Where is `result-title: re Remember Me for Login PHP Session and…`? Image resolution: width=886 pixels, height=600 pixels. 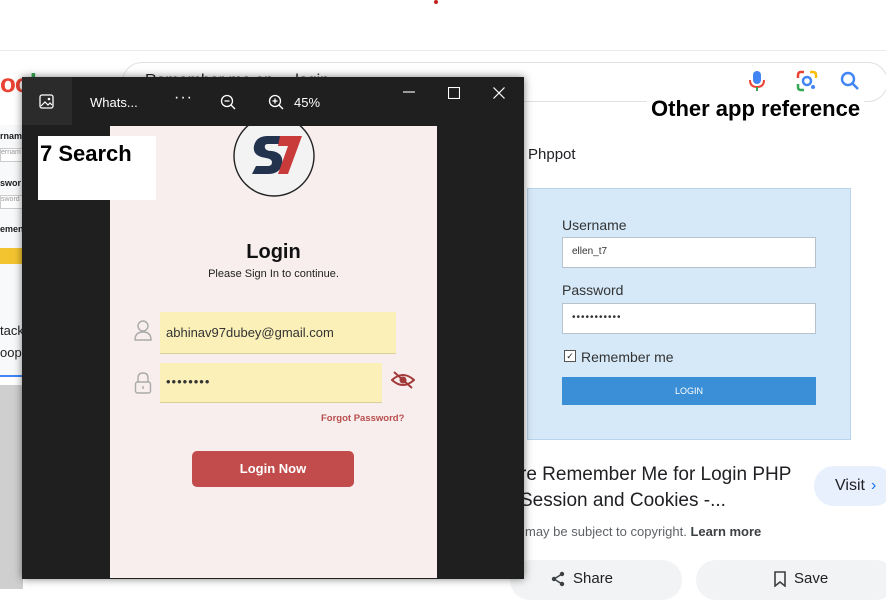 result-title: re Remember Me for Login PHP Session and… is located at coordinates (665, 488).